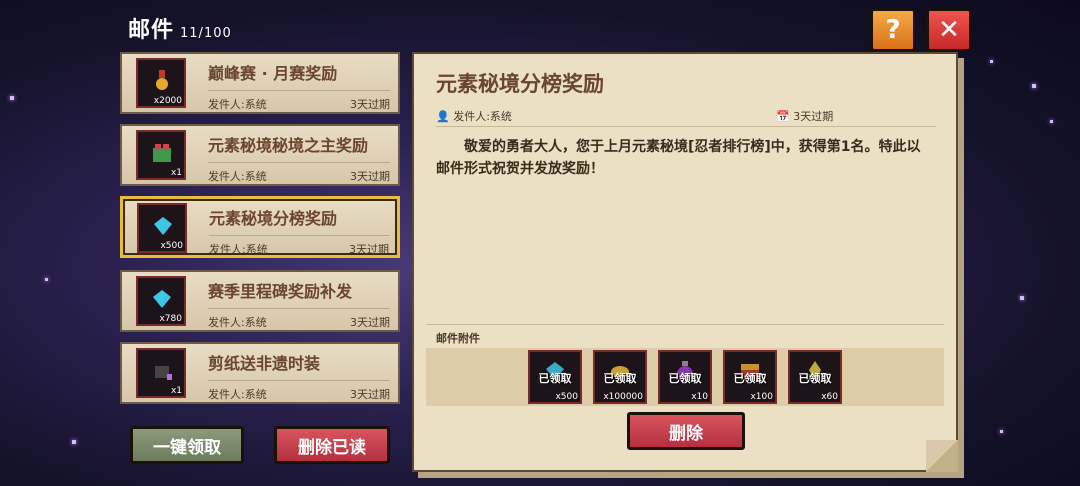 The image size is (1080, 486). I want to click on delete-read-button: 删除已读, so click(332, 445).